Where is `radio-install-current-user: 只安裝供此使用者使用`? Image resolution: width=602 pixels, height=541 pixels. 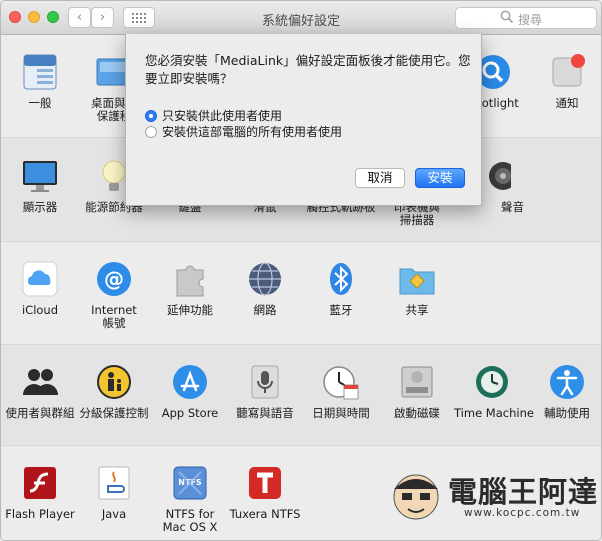 radio-install-current-user: 只安裝供此使用者使用 is located at coordinates (213, 115).